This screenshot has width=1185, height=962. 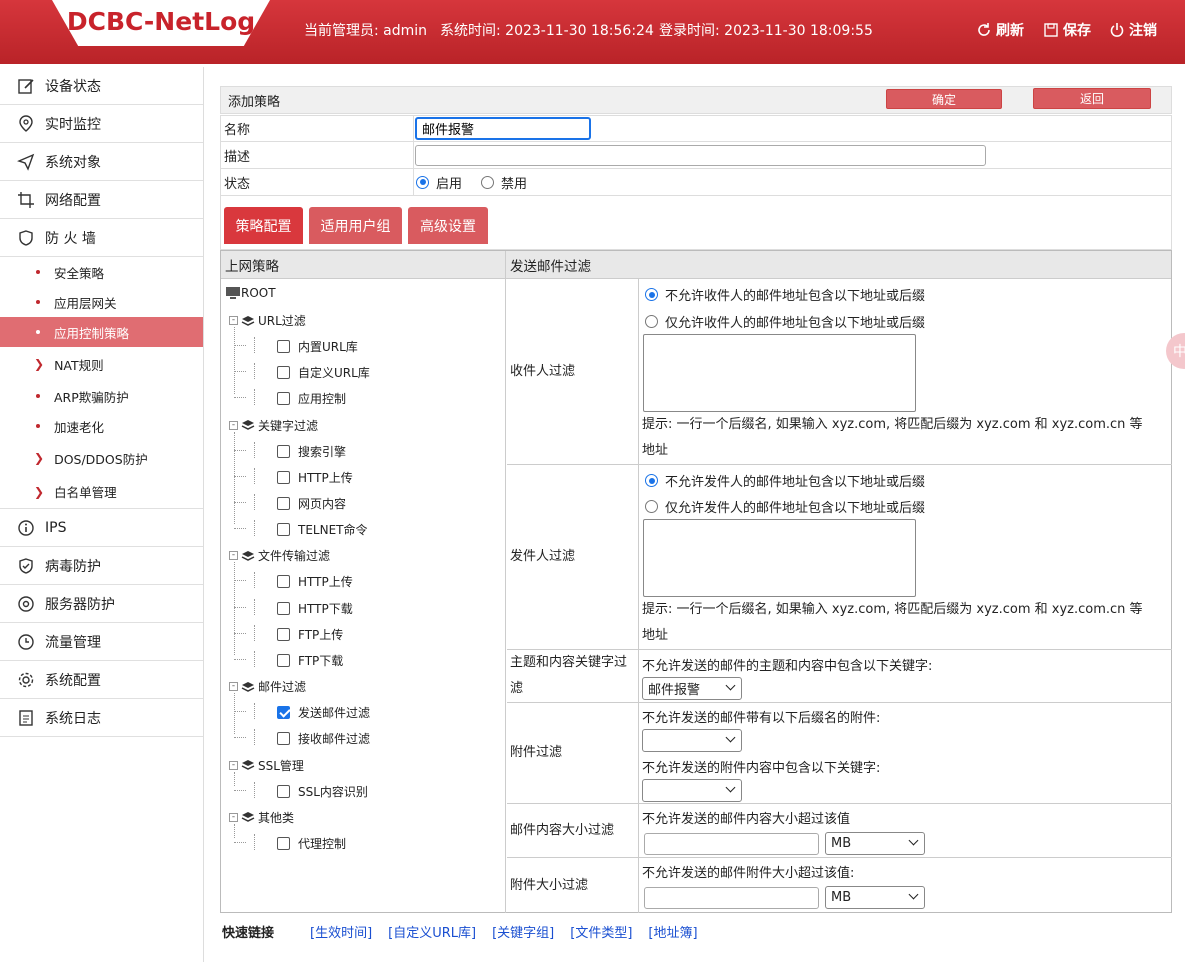 I want to click on sidebar-item-realtime-monitor: 实时监控, so click(x=101, y=124).